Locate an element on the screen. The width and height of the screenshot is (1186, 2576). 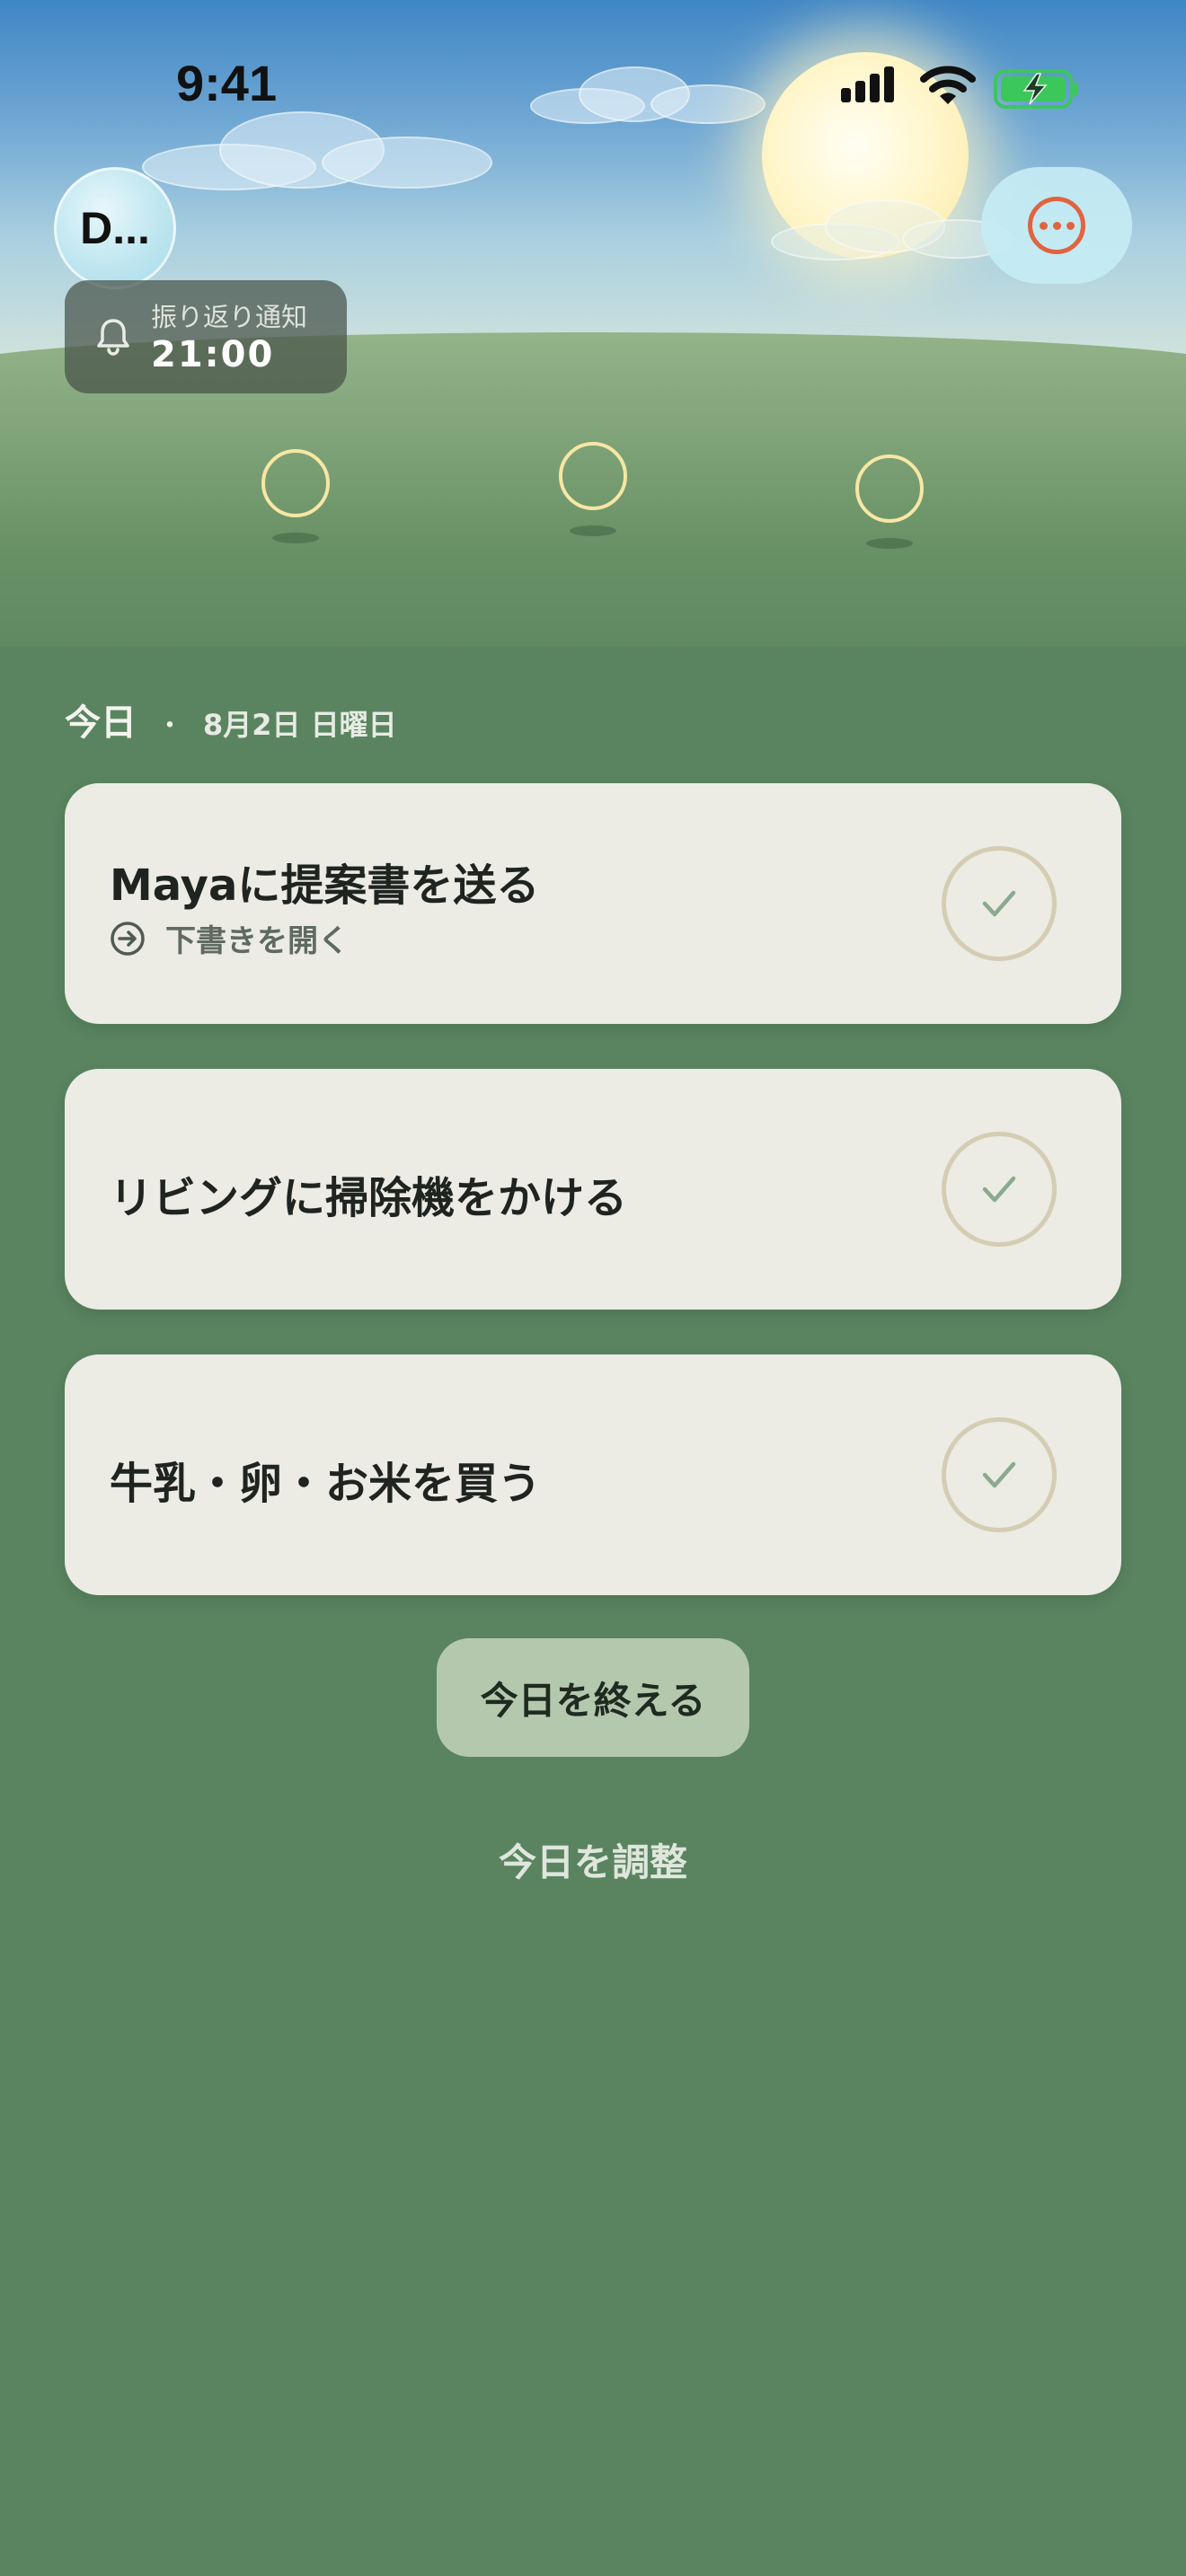
status-time: 9:41 is located at coordinates (227, 83).